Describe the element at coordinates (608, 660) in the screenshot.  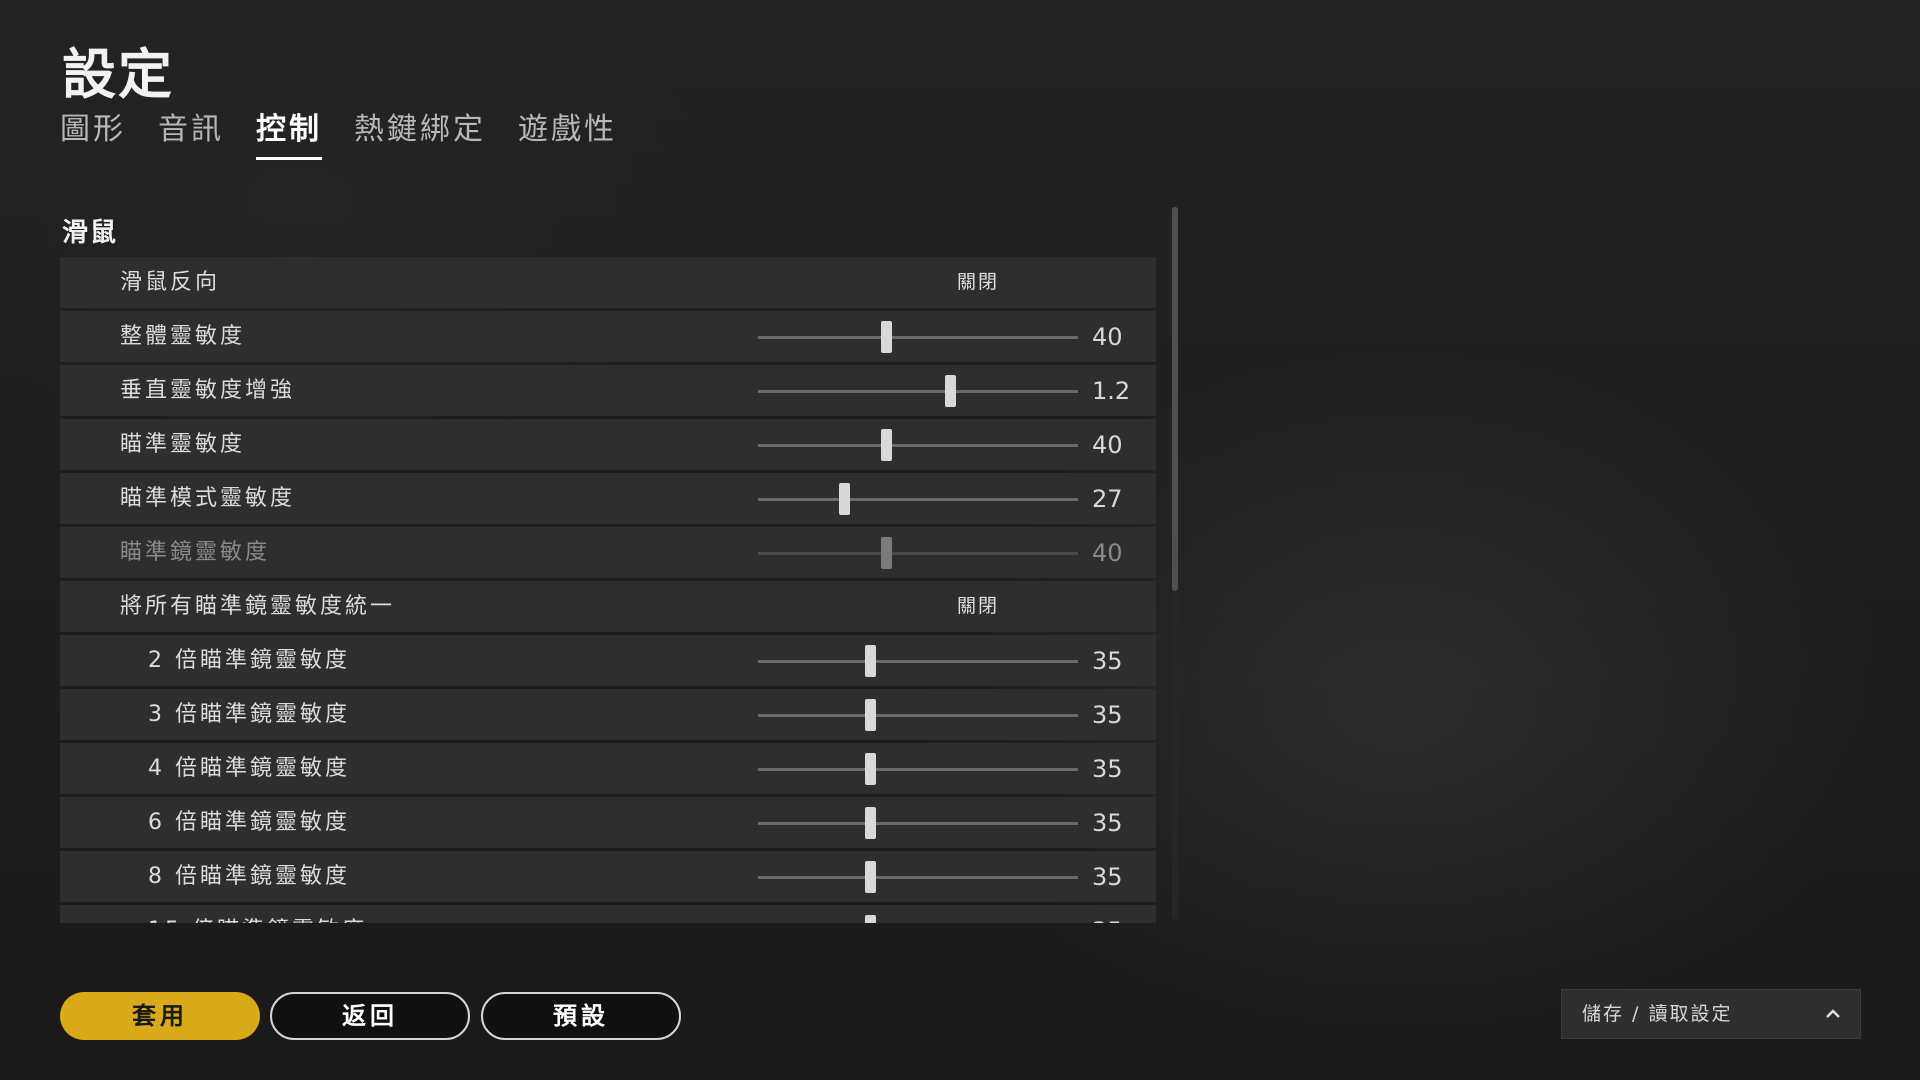
I see `setting-row-slider: 2 倍瞄準鏡靈敏度 35` at that location.